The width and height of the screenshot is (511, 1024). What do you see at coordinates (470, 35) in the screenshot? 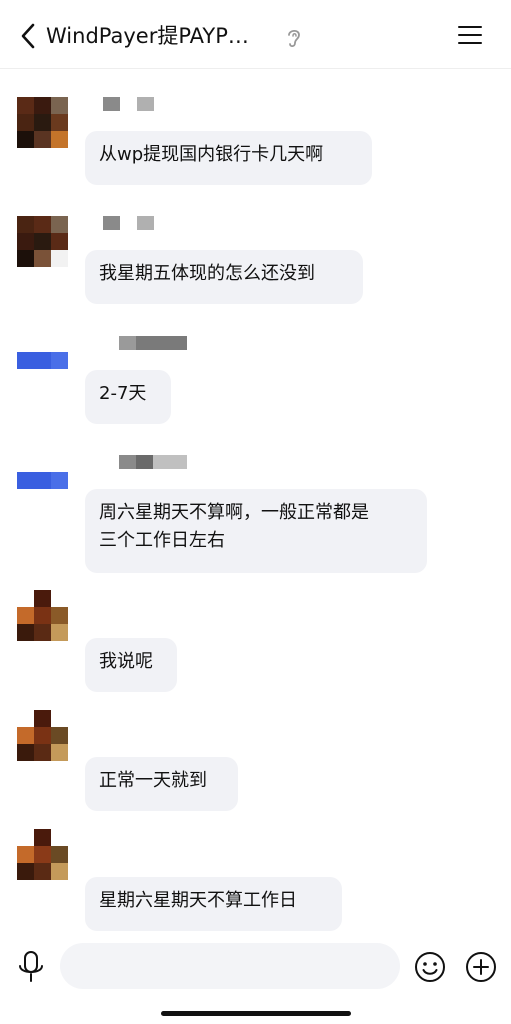
I see `hamburger-menu-icon` at bounding box center [470, 35].